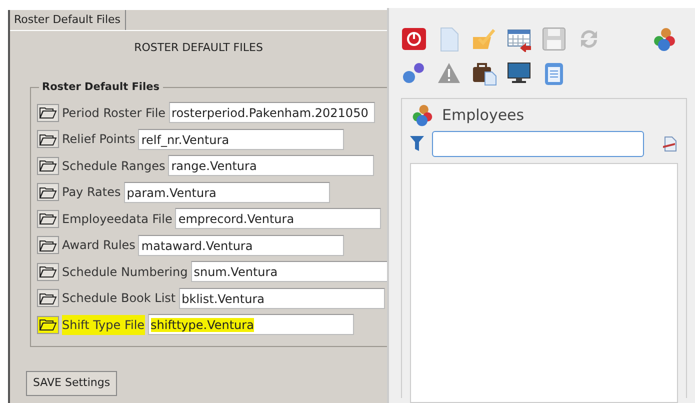 The height and width of the screenshot is (403, 695). Describe the element at coordinates (114, 113) in the screenshot. I see `field-label: Period Roster File` at that location.